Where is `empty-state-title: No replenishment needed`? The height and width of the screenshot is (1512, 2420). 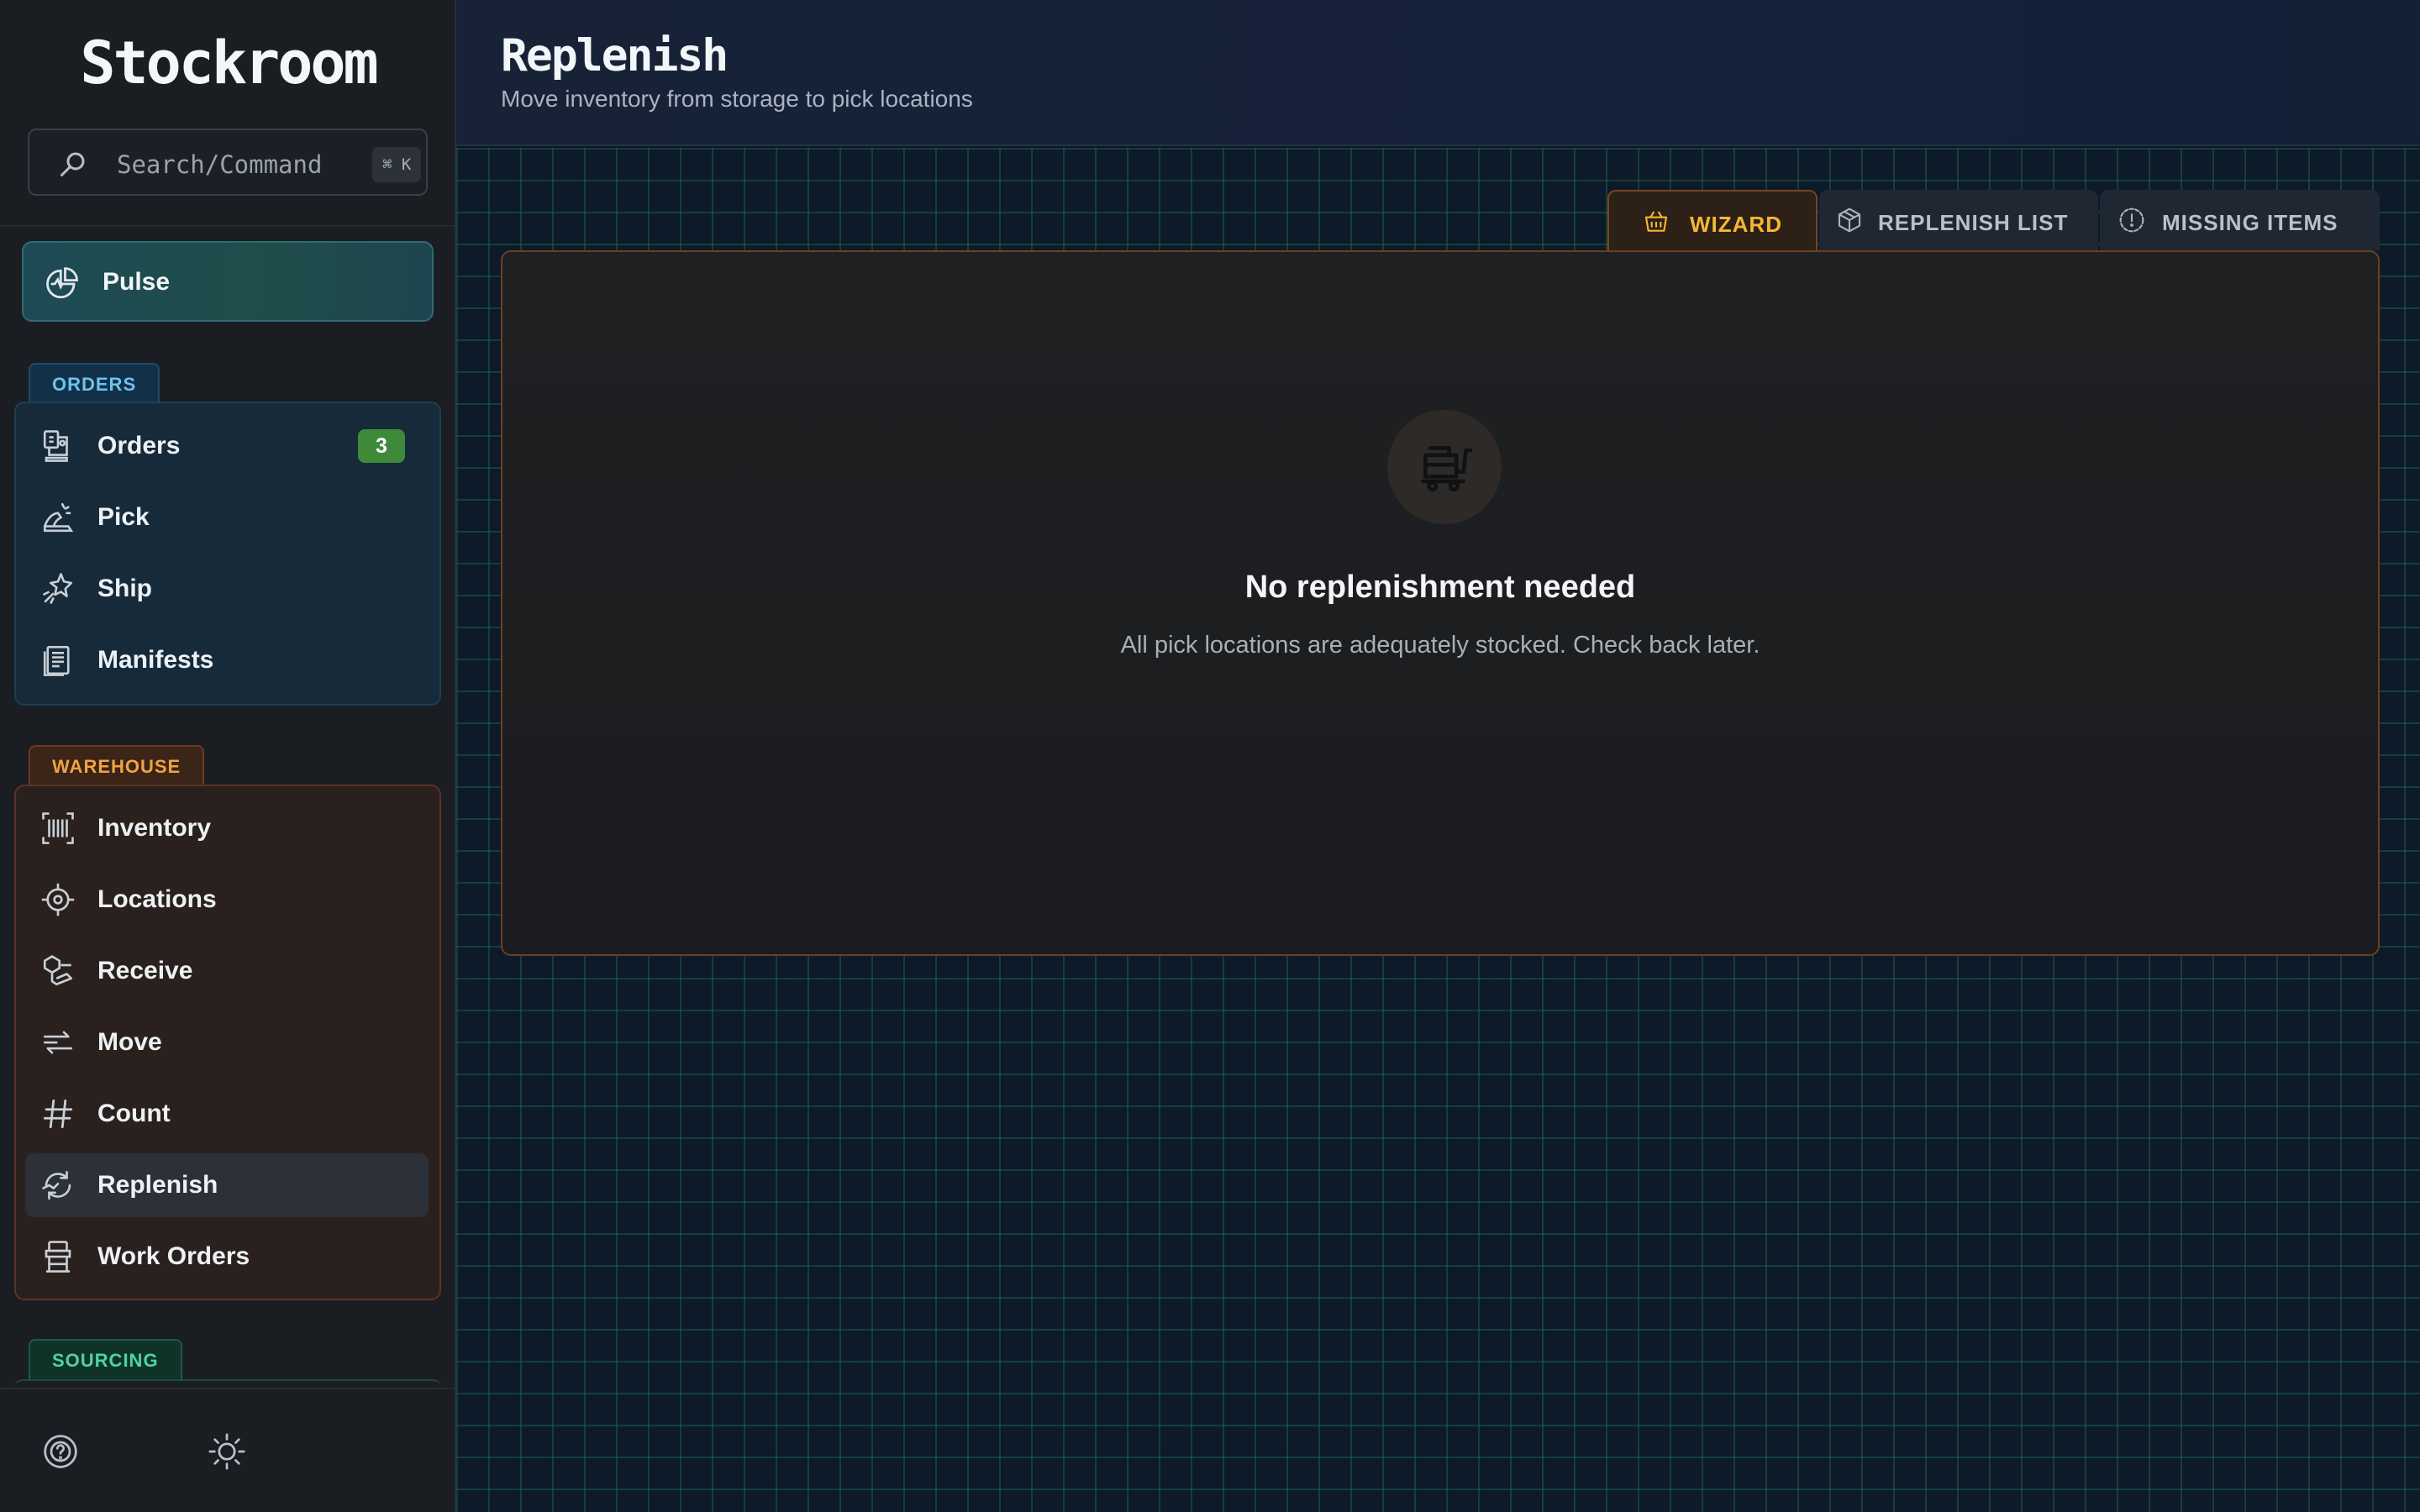 empty-state-title: No replenishment needed is located at coordinates (1440, 587).